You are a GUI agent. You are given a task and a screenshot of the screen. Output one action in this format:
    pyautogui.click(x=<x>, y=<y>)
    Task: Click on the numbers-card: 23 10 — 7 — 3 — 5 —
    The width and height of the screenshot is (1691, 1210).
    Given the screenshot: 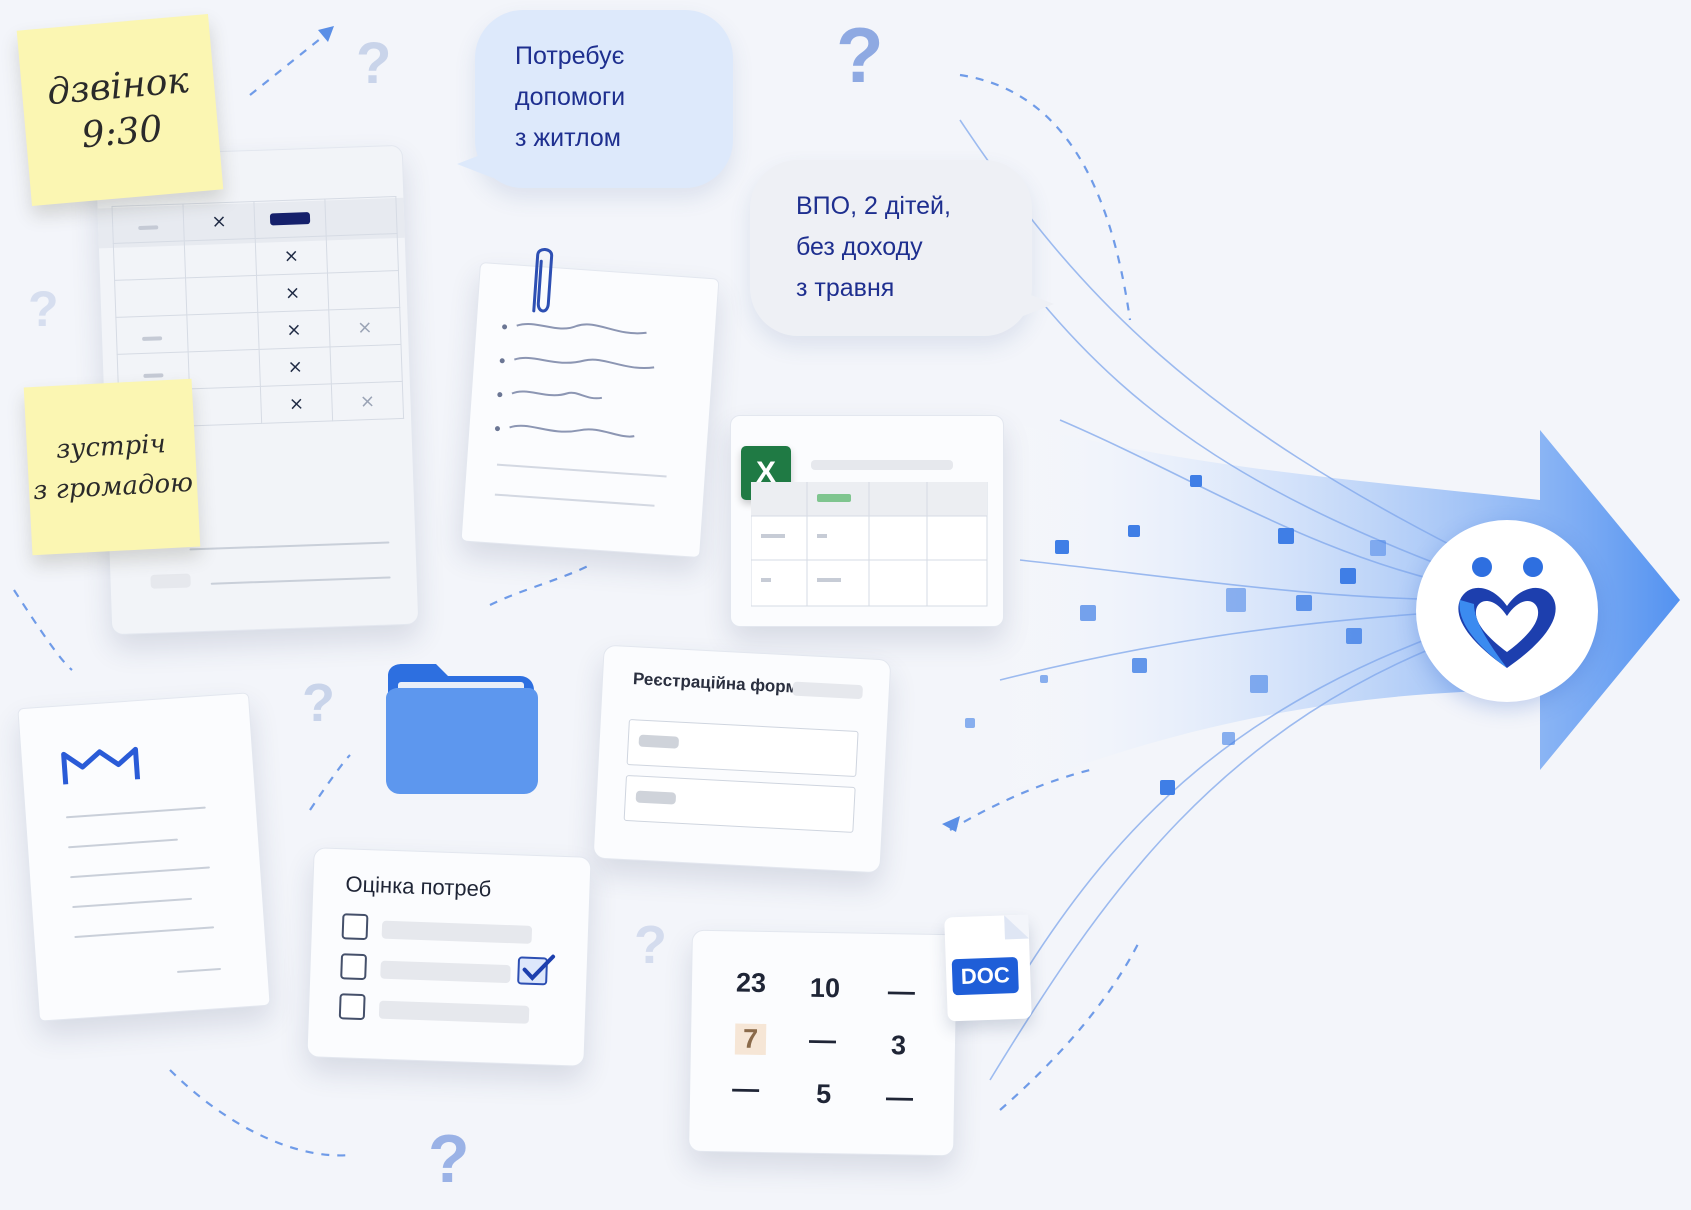 What is the action you would take?
    pyautogui.click(x=823, y=1043)
    